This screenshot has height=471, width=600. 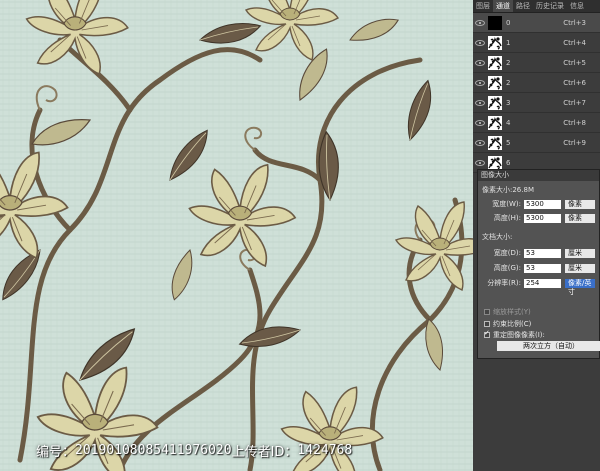 What do you see at coordinates (508, 142) in the screenshot?
I see `channel-name: 5` at bounding box center [508, 142].